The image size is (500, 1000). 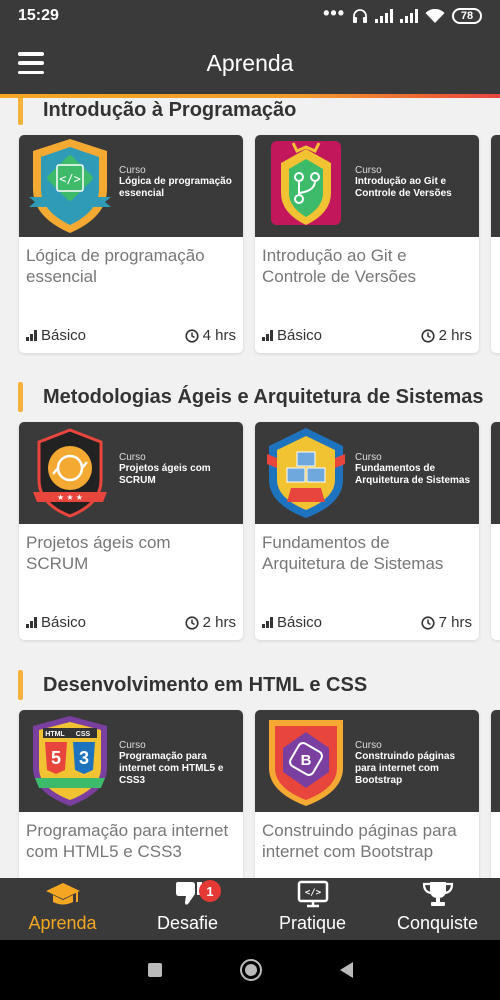 What do you see at coordinates (62, 923) in the screenshot?
I see `nav-label: Aprenda` at bounding box center [62, 923].